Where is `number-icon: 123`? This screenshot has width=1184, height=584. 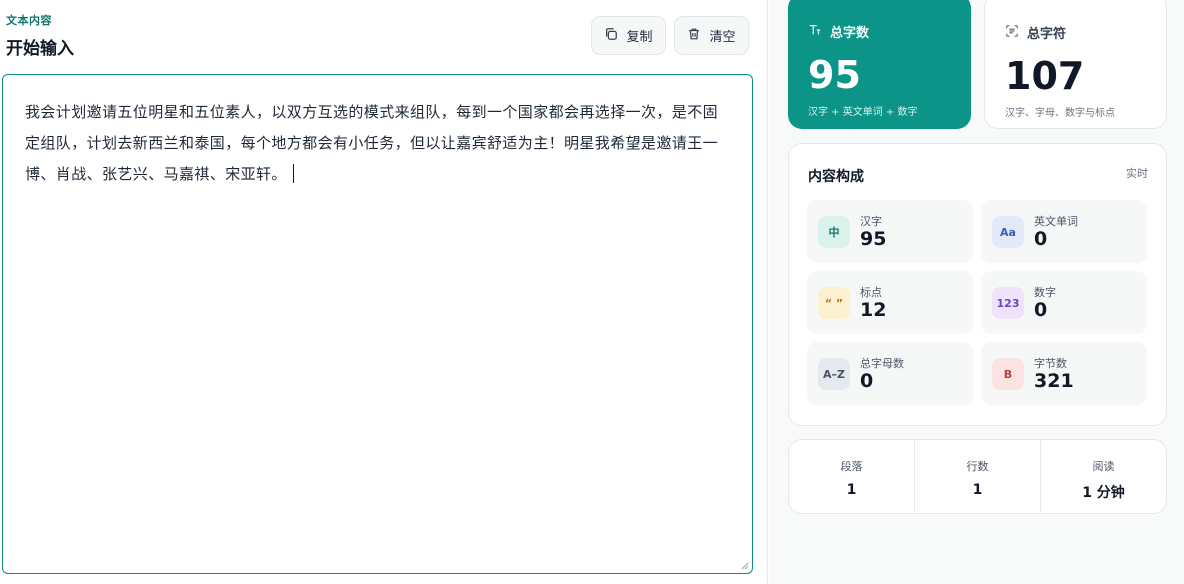
number-icon: 123 is located at coordinates (1008, 303).